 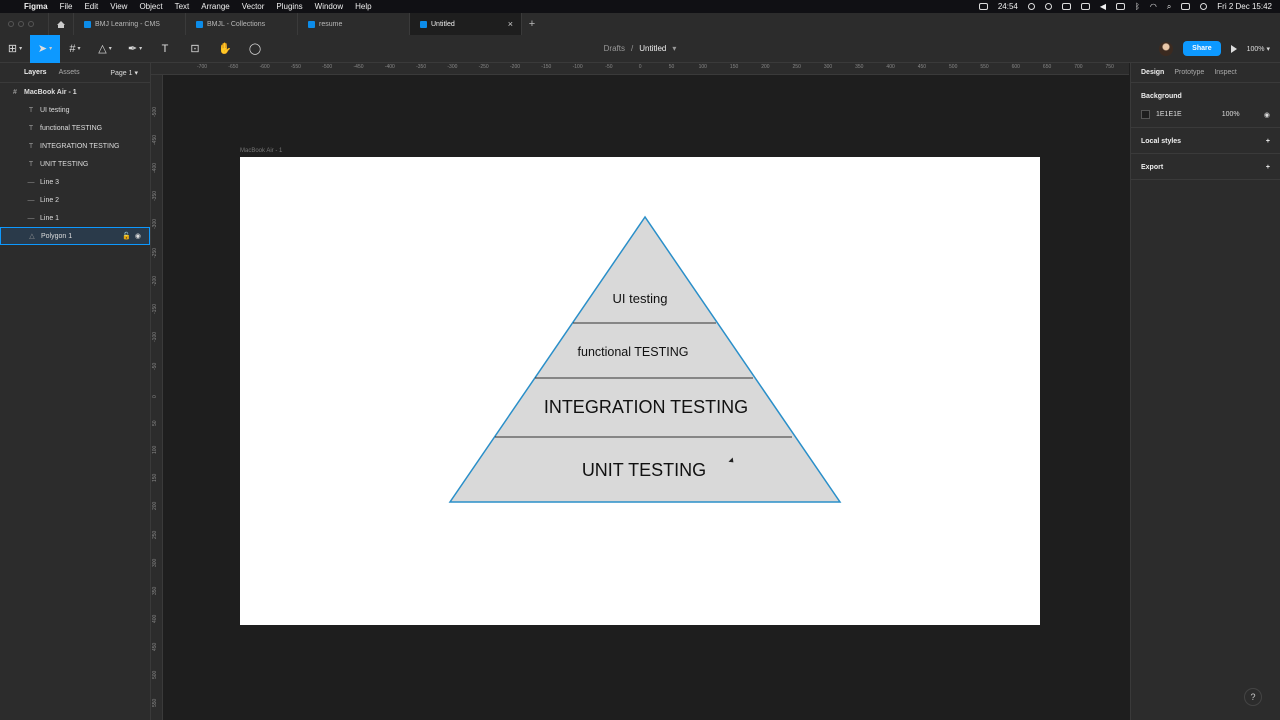 What do you see at coordinates (363, 6) in the screenshot?
I see `menu-help: Help` at bounding box center [363, 6].